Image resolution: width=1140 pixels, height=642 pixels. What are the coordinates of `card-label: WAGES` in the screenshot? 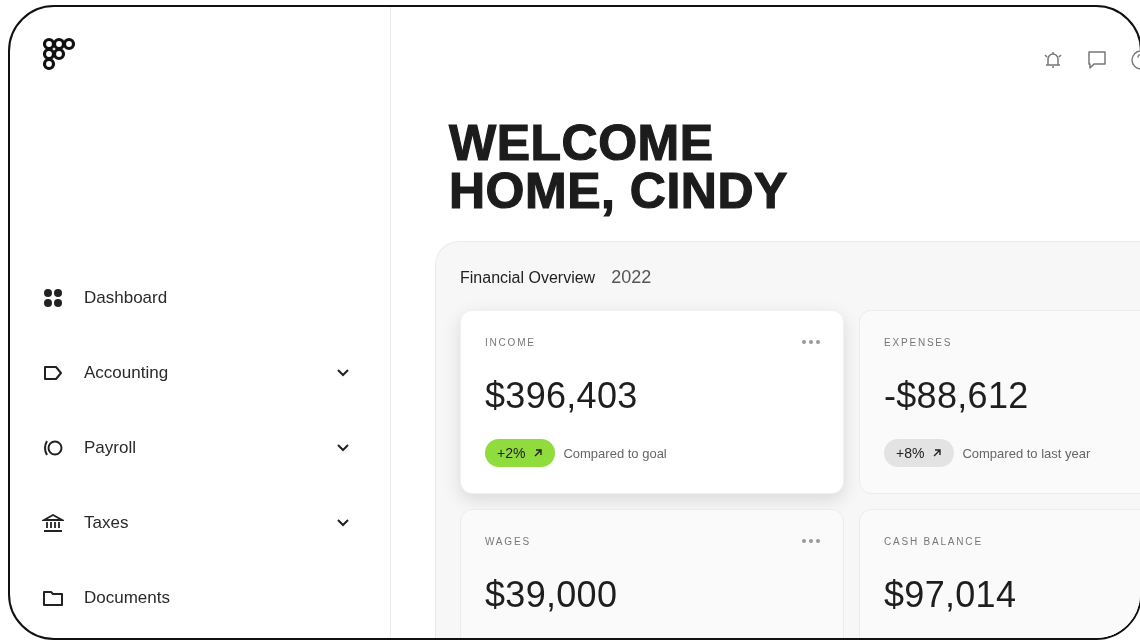 It's located at (508, 541).